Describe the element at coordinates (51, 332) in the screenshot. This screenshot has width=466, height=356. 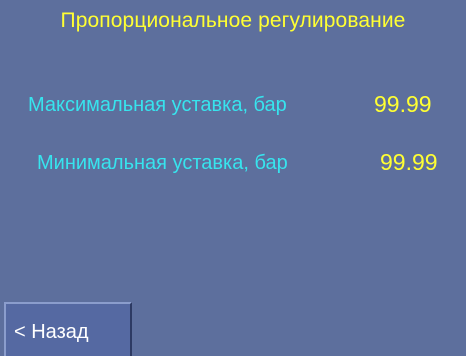
I see `back-button-label: < Назад` at that location.